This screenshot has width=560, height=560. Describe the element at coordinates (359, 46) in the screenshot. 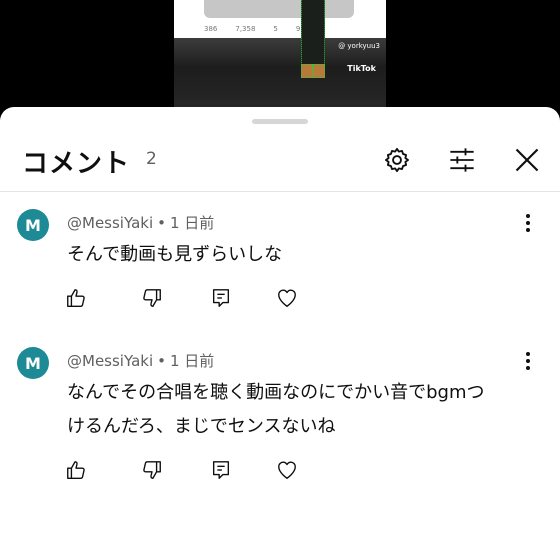

I see `video-username: @ yorkyuu3` at that location.